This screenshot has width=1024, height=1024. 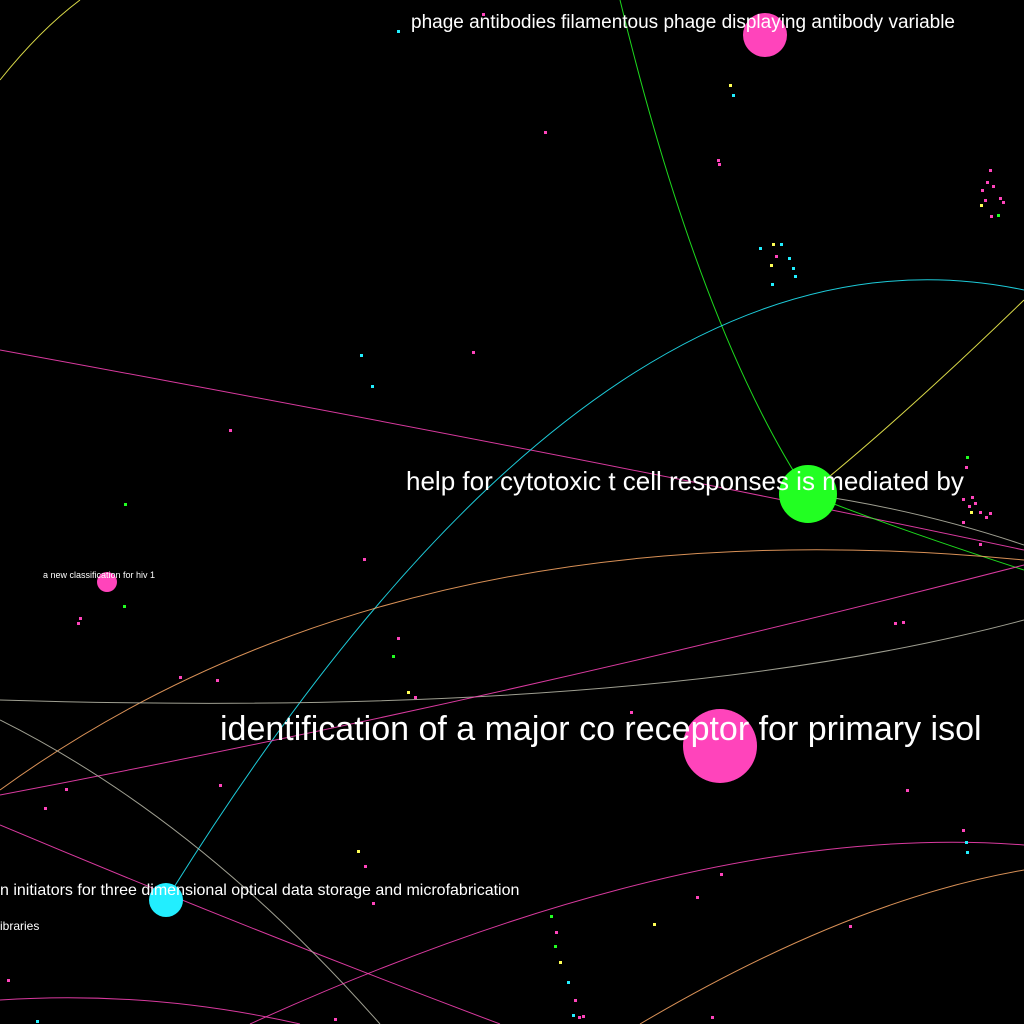 What do you see at coordinates (99, 575) in the screenshot?
I see `label-hiv-classification: a new classification for hiv 1` at bounding box center [99, 575].